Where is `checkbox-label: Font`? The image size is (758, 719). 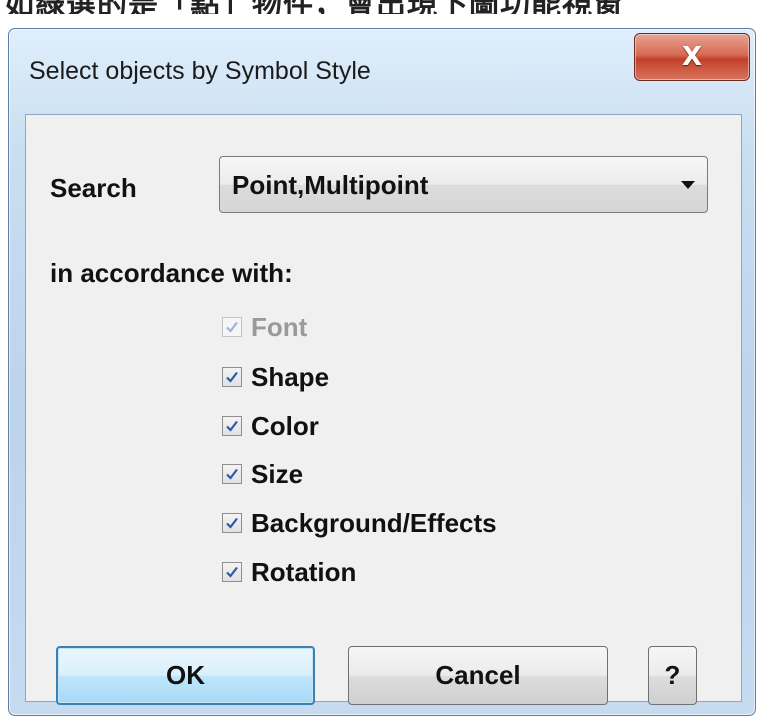
checkbox-label: Font is located at coordinates (279, 326).